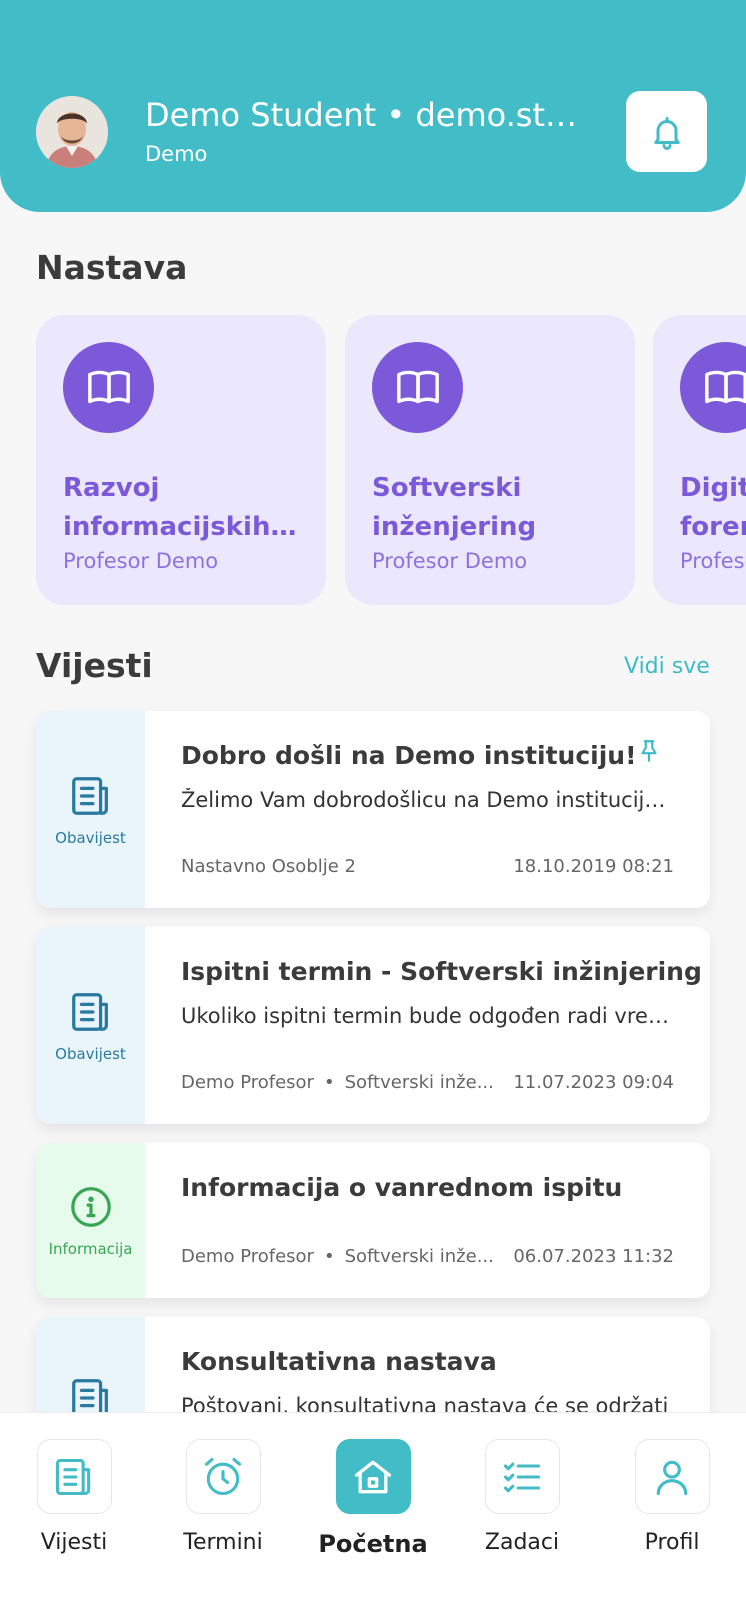 The height and width of the screenshot is (1600, 746). I want to click on course-card: Softverski inženjering Profesor Demo, so click(490, 460).